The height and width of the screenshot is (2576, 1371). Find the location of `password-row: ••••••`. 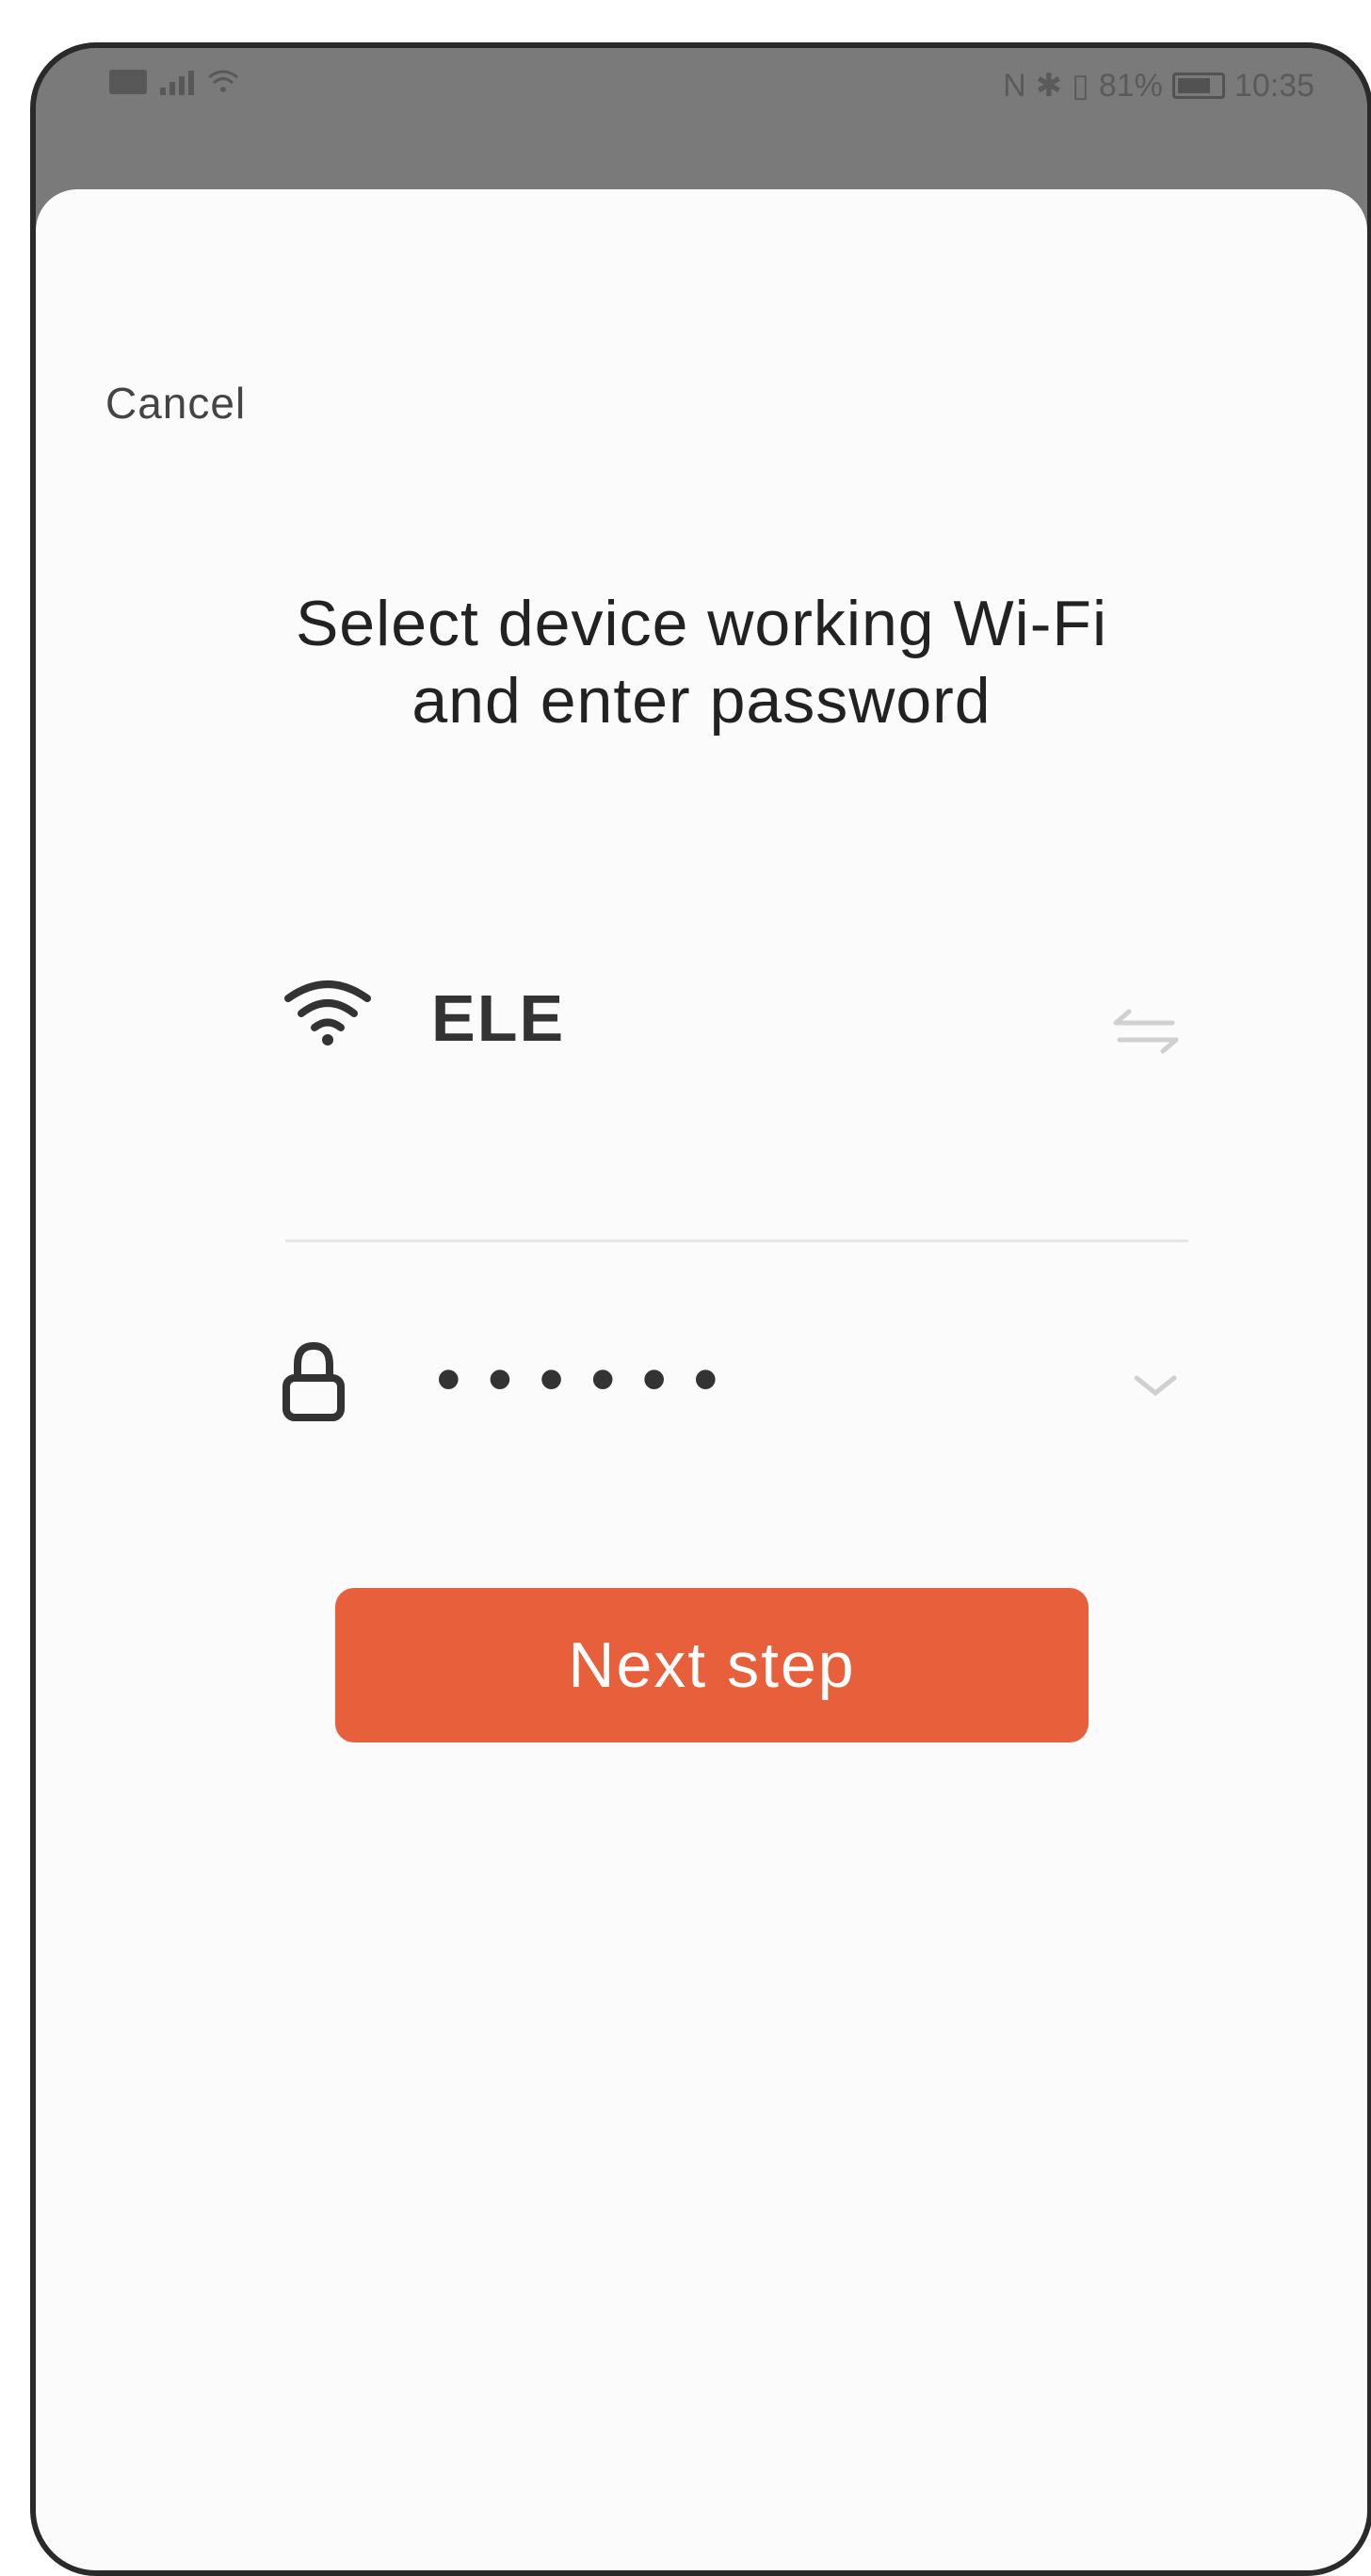

password-row: •••••• is located at coordinates (732, 1371).